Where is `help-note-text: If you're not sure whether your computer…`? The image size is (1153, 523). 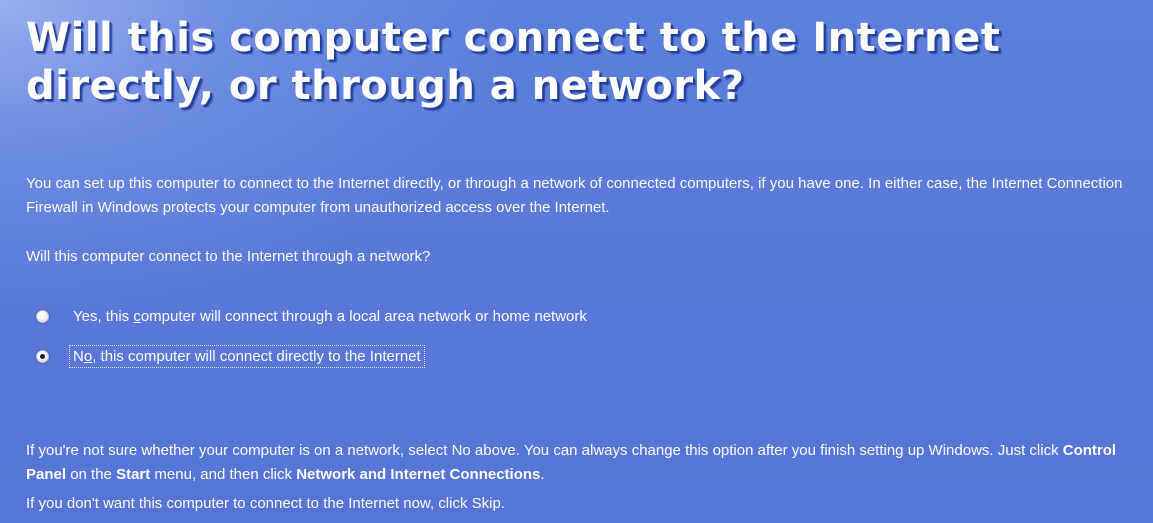
help-note-text: If you're not sure whether your computer… is located at coordinates (586, 463).